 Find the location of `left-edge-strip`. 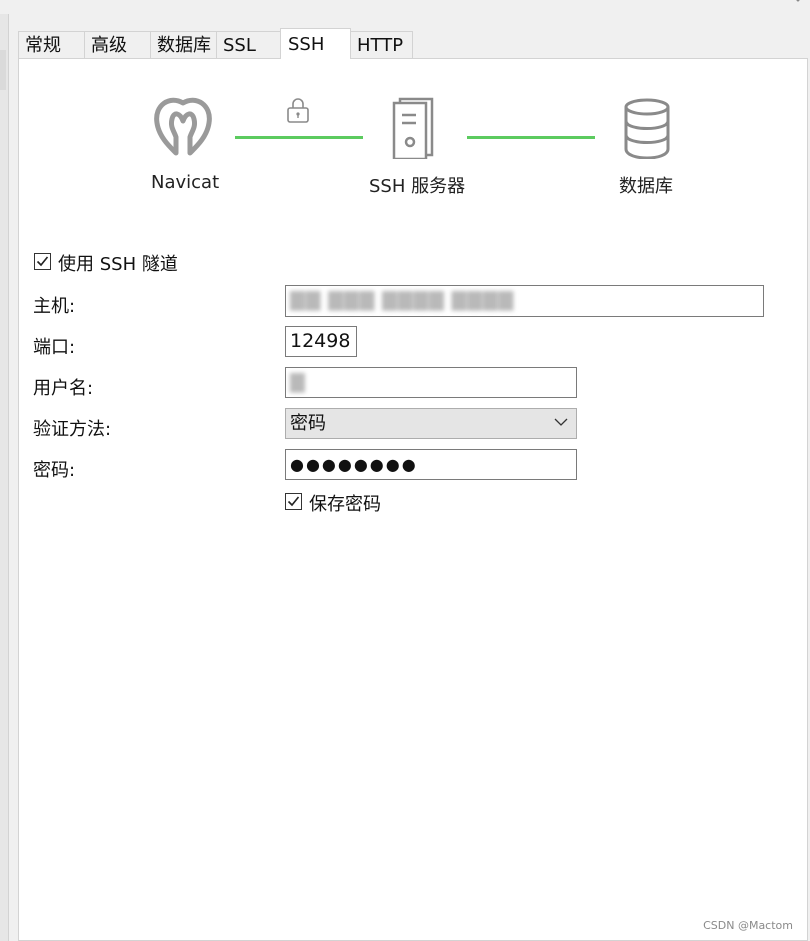

left-edge-strip is located at coordinates (4, 477).